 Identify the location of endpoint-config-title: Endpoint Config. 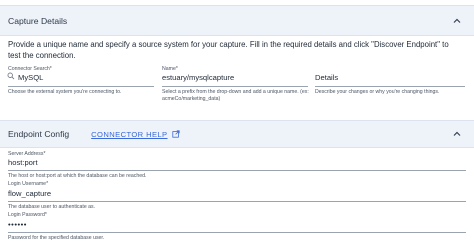
(39, 134).